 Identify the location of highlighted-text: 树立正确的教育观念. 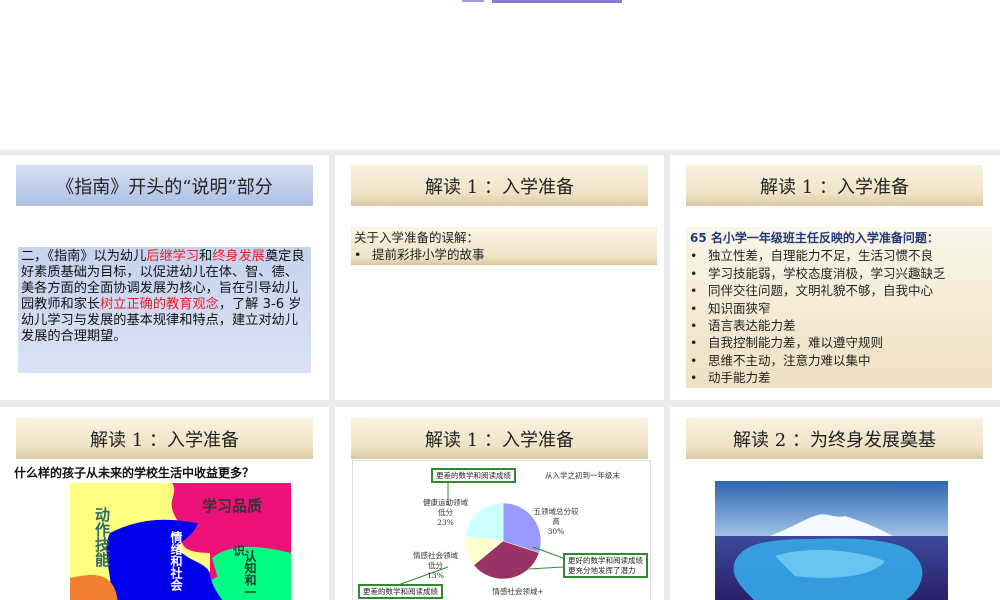
(159, 304).